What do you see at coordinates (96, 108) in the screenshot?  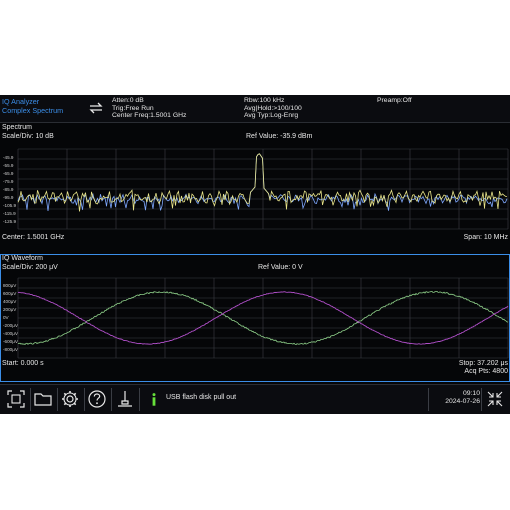 I see `swap-icon` at bounding box center [96, 108].